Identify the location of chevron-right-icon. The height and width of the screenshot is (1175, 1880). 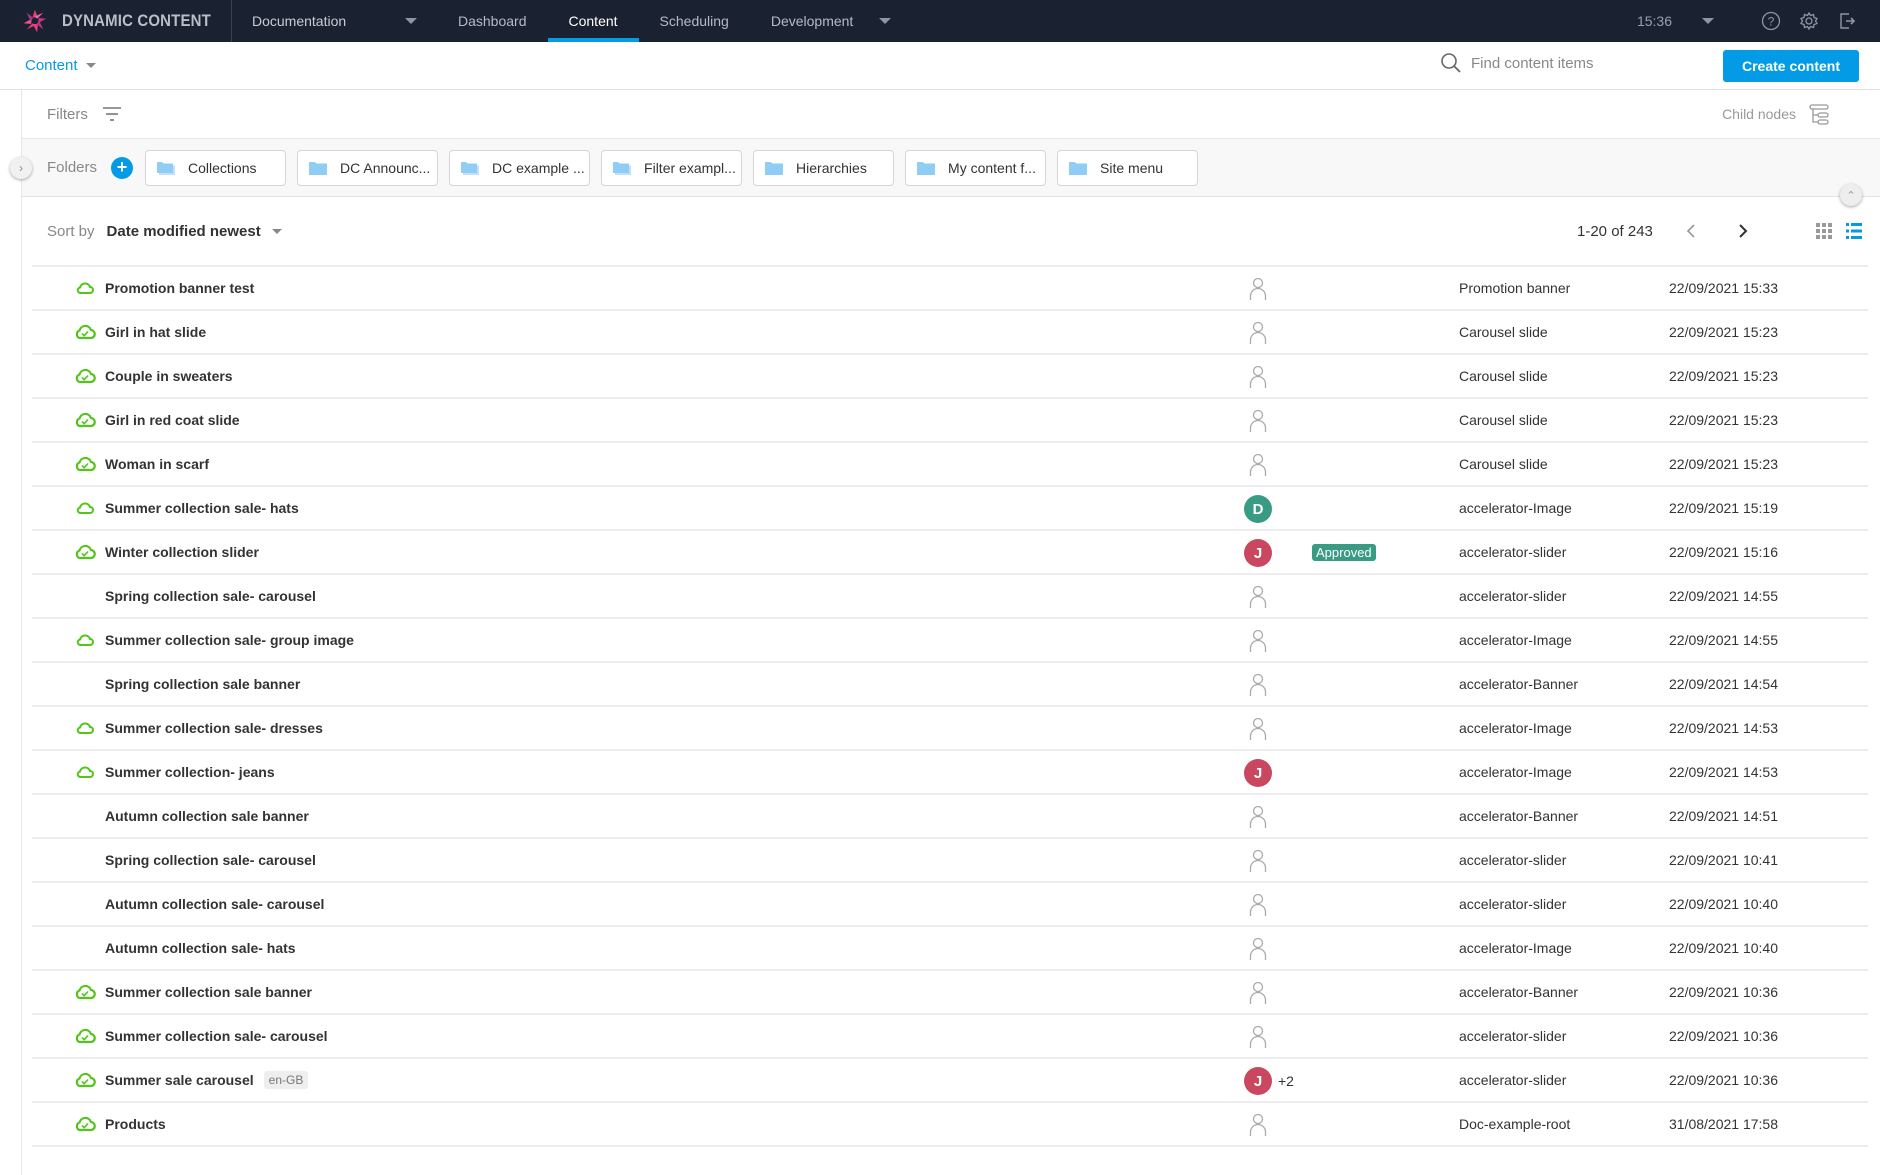
(1743, 231).